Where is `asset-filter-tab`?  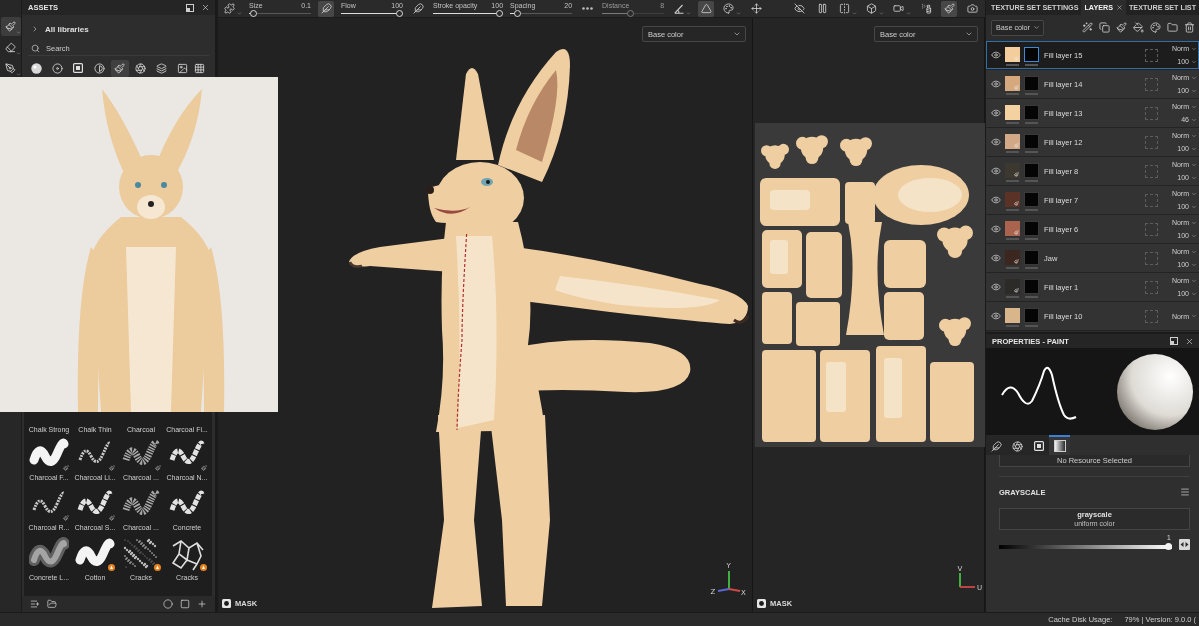
asset-filter-tab is located at coordinates (120, 68).